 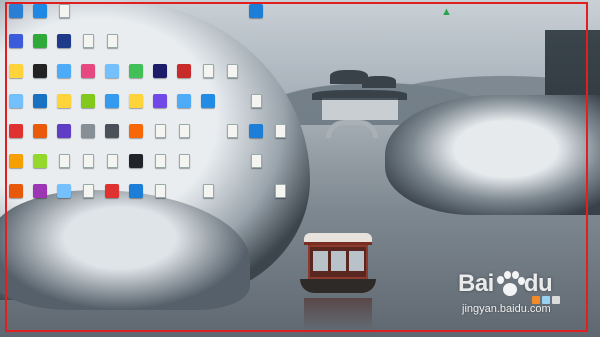 What do you see at coordinates (492, 155) in the screenshot?
I see `wallpaper-right-bank` at bounding box center [492, 155].